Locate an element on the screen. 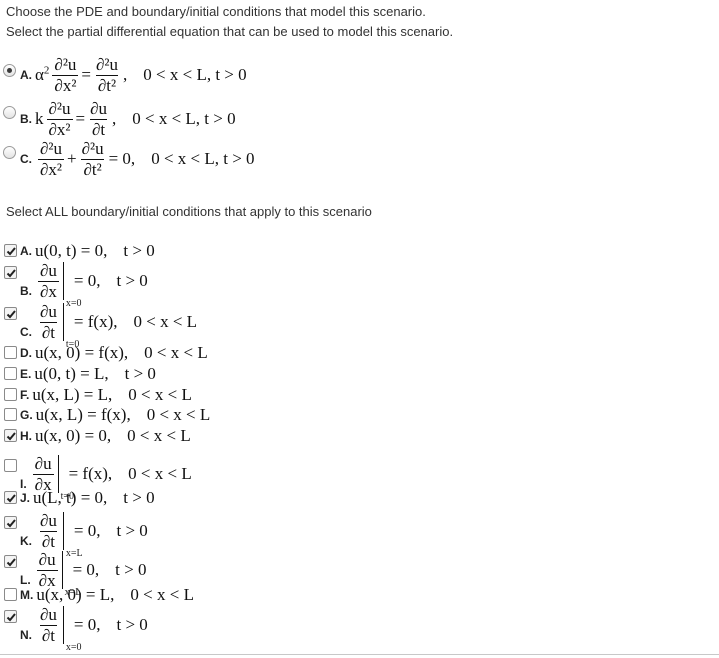 The height and width of the screenshot is (658, 719). evaluation-subscript: x=0 is located at coordinates (73, 648).